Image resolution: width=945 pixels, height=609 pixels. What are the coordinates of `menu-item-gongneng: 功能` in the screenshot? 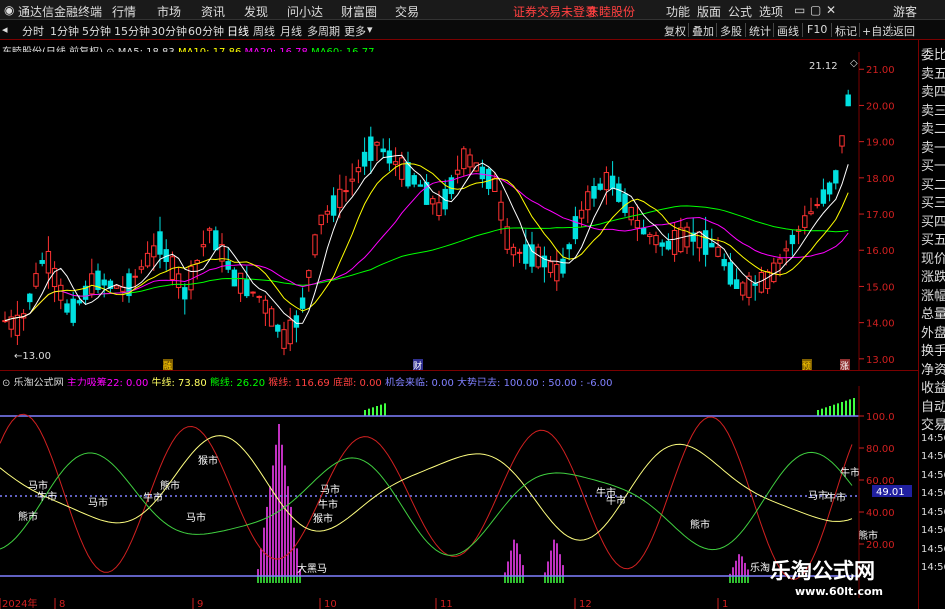 It's located at (678, 11).